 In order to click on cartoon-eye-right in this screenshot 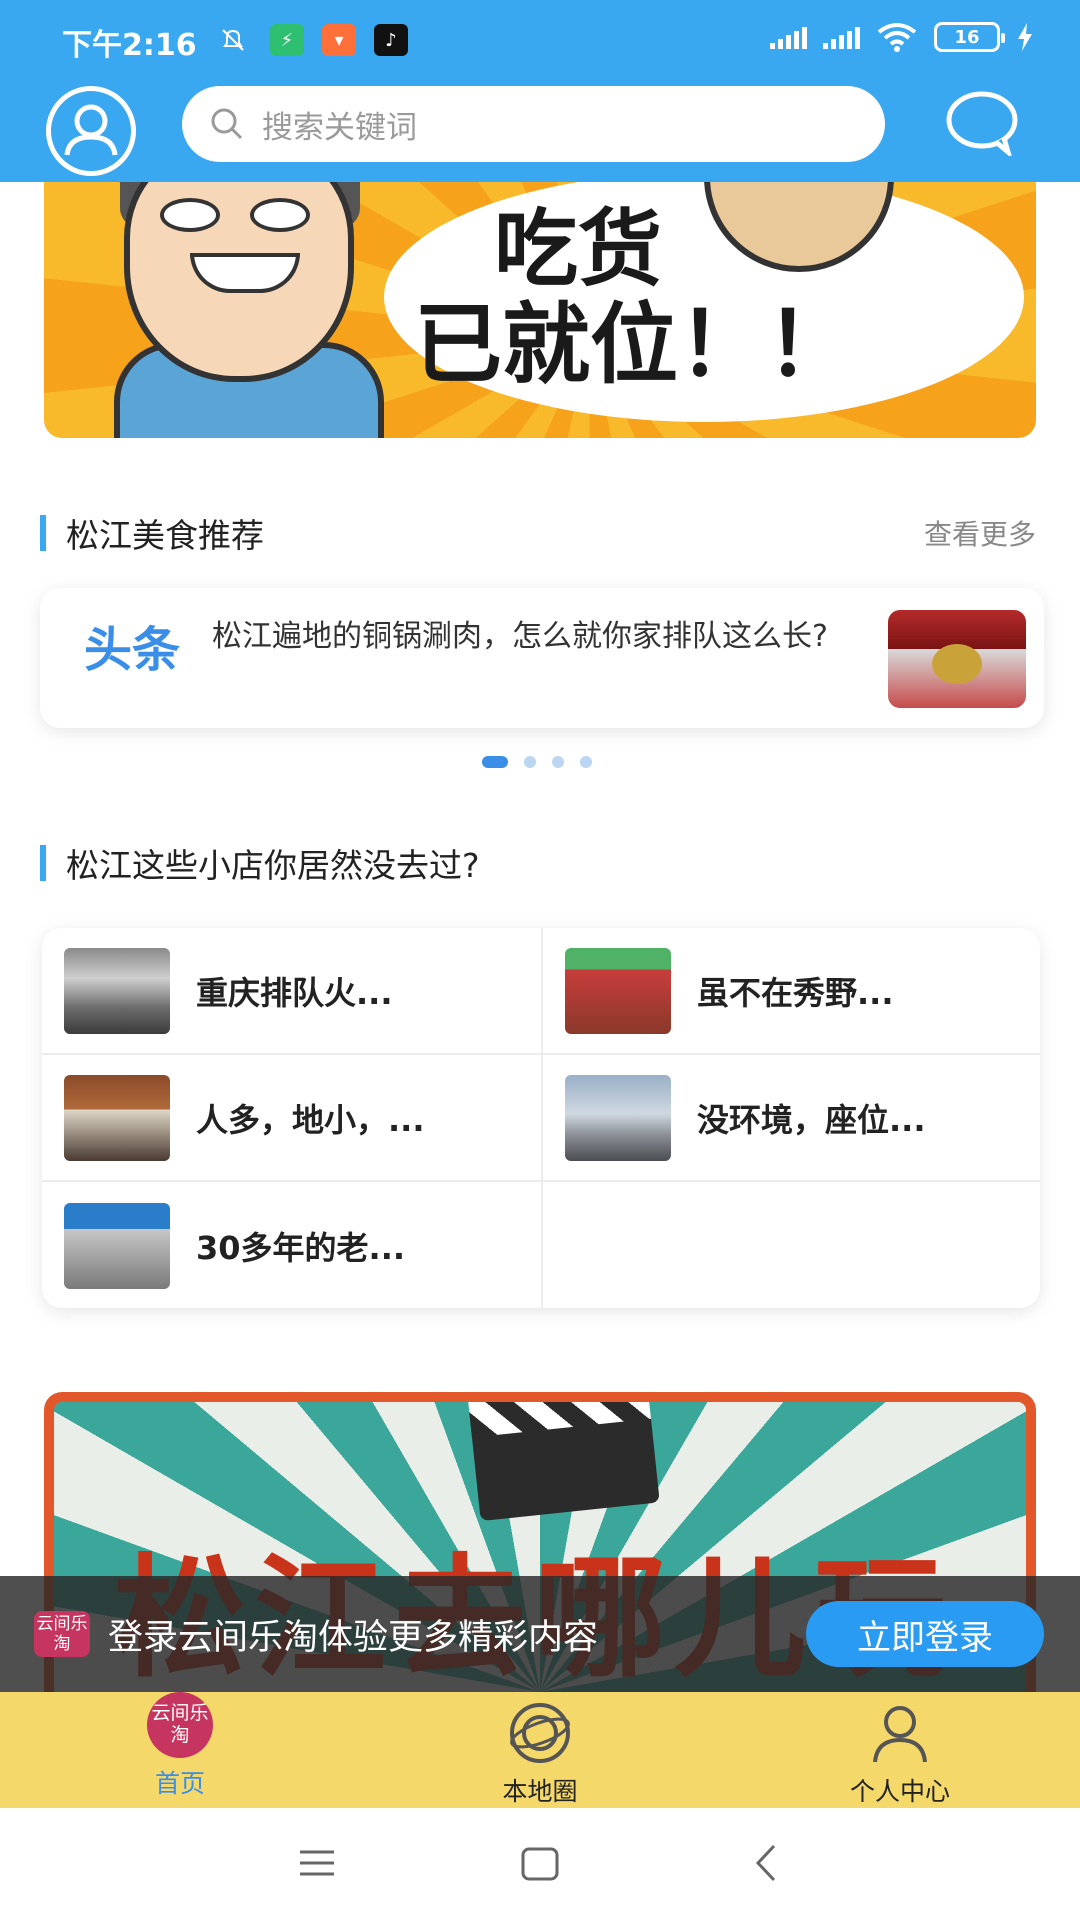, I will do `click(280, 215)`.